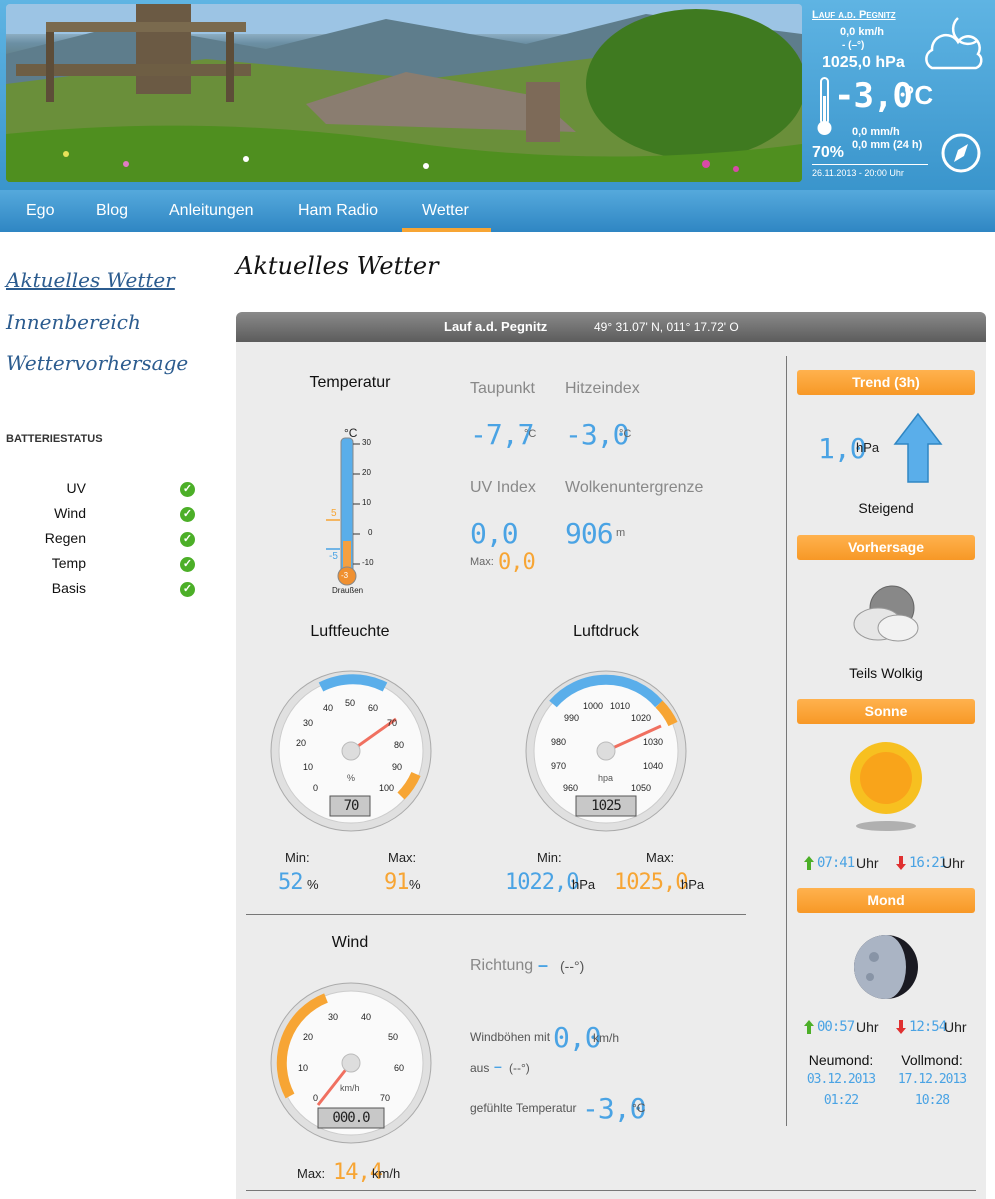 The height and width of the screenshot is (1199, 995). Describe the element at coordinates (841, 1079) in the screenshot. I see `new-moon-date: 03.12.2013` at that location.